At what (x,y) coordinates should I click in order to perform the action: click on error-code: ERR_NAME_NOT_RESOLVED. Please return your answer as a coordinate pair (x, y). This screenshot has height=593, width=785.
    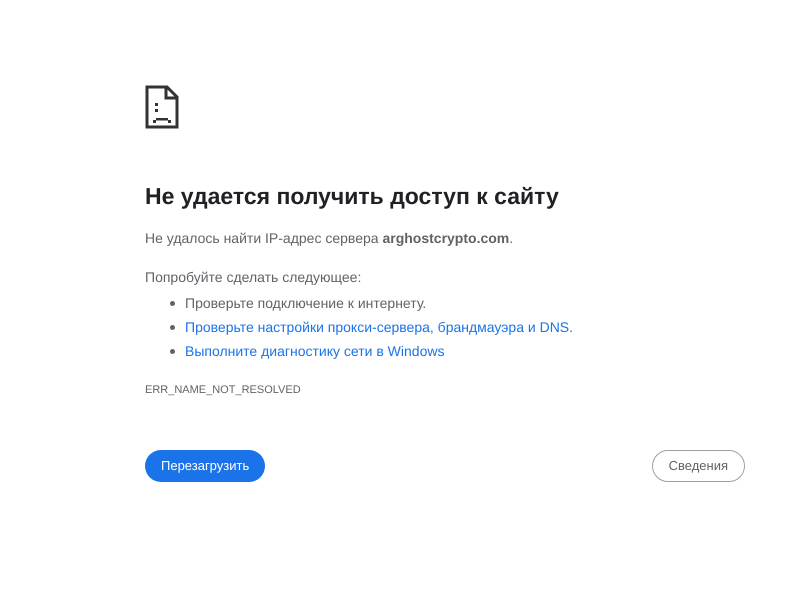
    Looking at the image, I should click on (223, 390).